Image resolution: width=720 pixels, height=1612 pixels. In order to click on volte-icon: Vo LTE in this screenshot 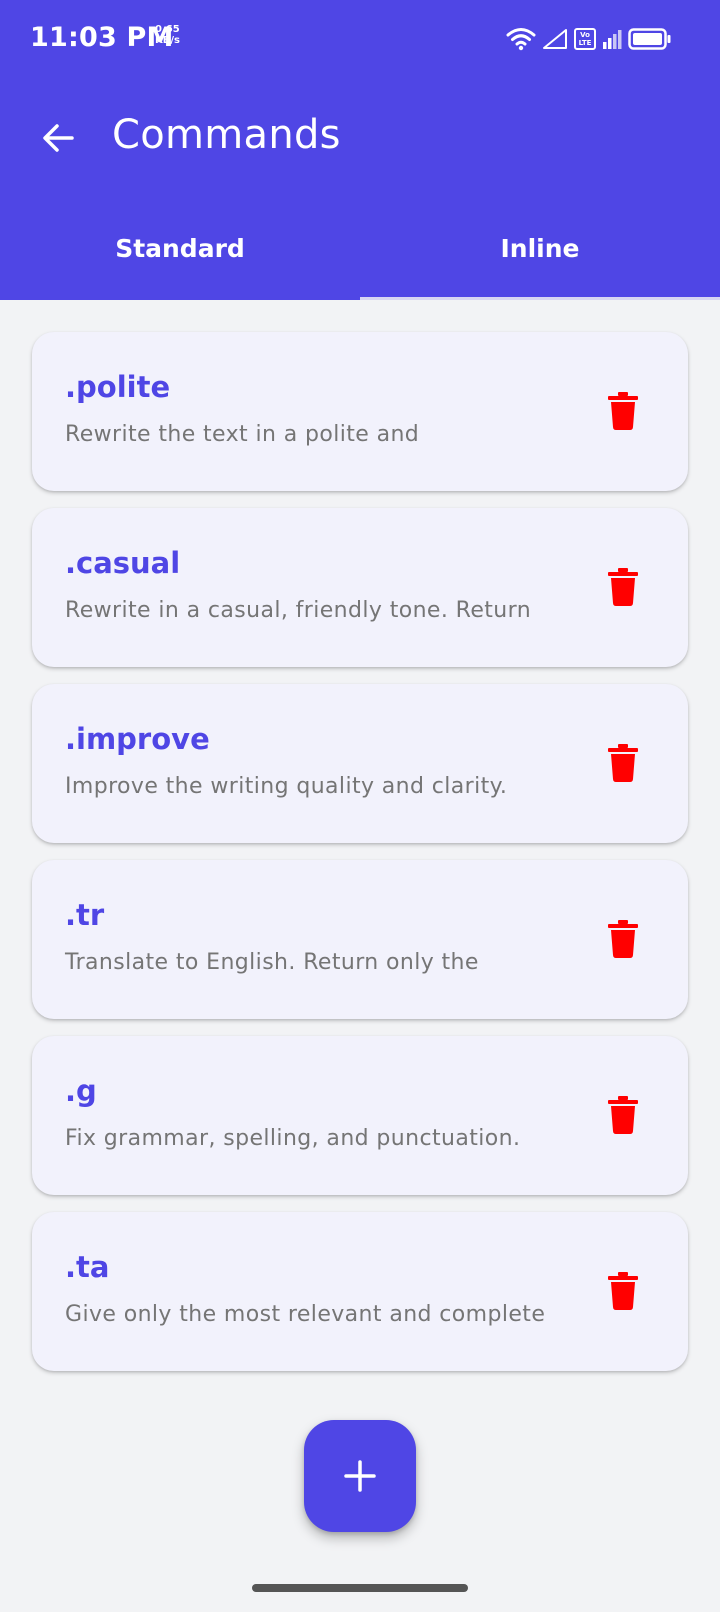, I will do `click(585, 39)`.